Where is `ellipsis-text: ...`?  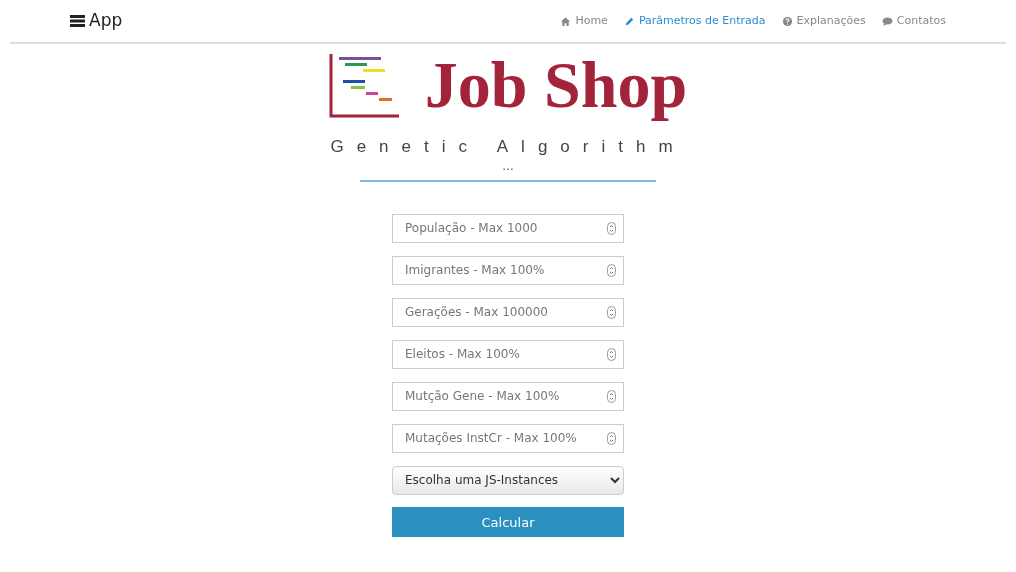 ellipsis-text: ... is located at coordinates (508, 165).